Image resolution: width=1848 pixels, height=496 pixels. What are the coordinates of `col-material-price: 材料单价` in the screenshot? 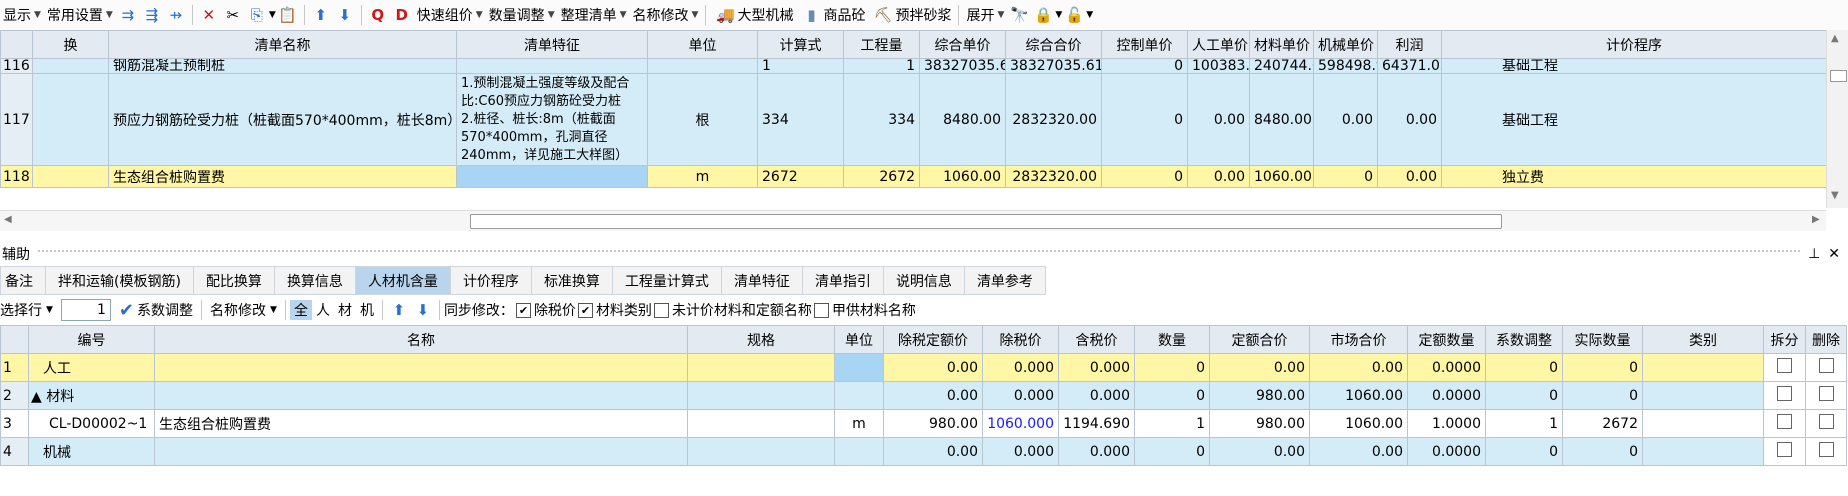 It's located at (1281, 44).